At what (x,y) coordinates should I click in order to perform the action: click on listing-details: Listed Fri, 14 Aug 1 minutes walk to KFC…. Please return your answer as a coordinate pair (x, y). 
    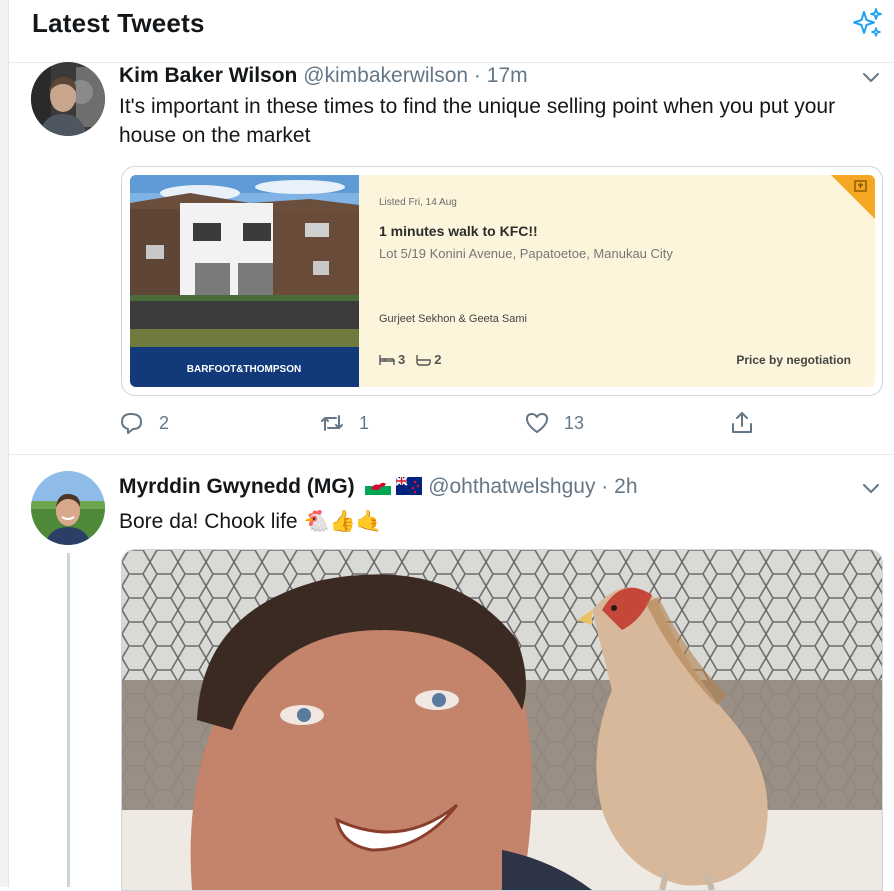
    Looking at the image, I should click on (617, 281).